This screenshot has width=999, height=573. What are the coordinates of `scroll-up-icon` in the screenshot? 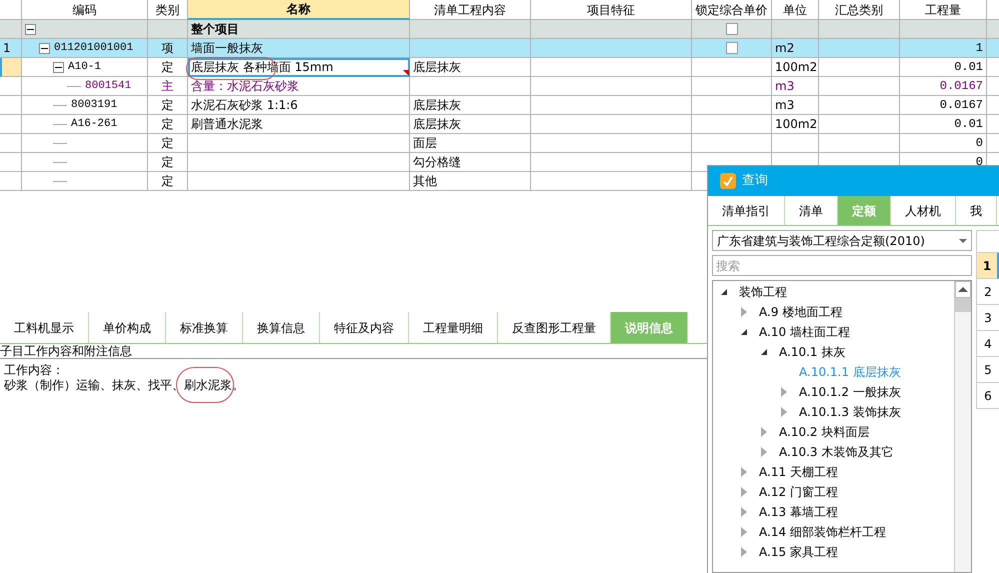 It's located at (963, 289).